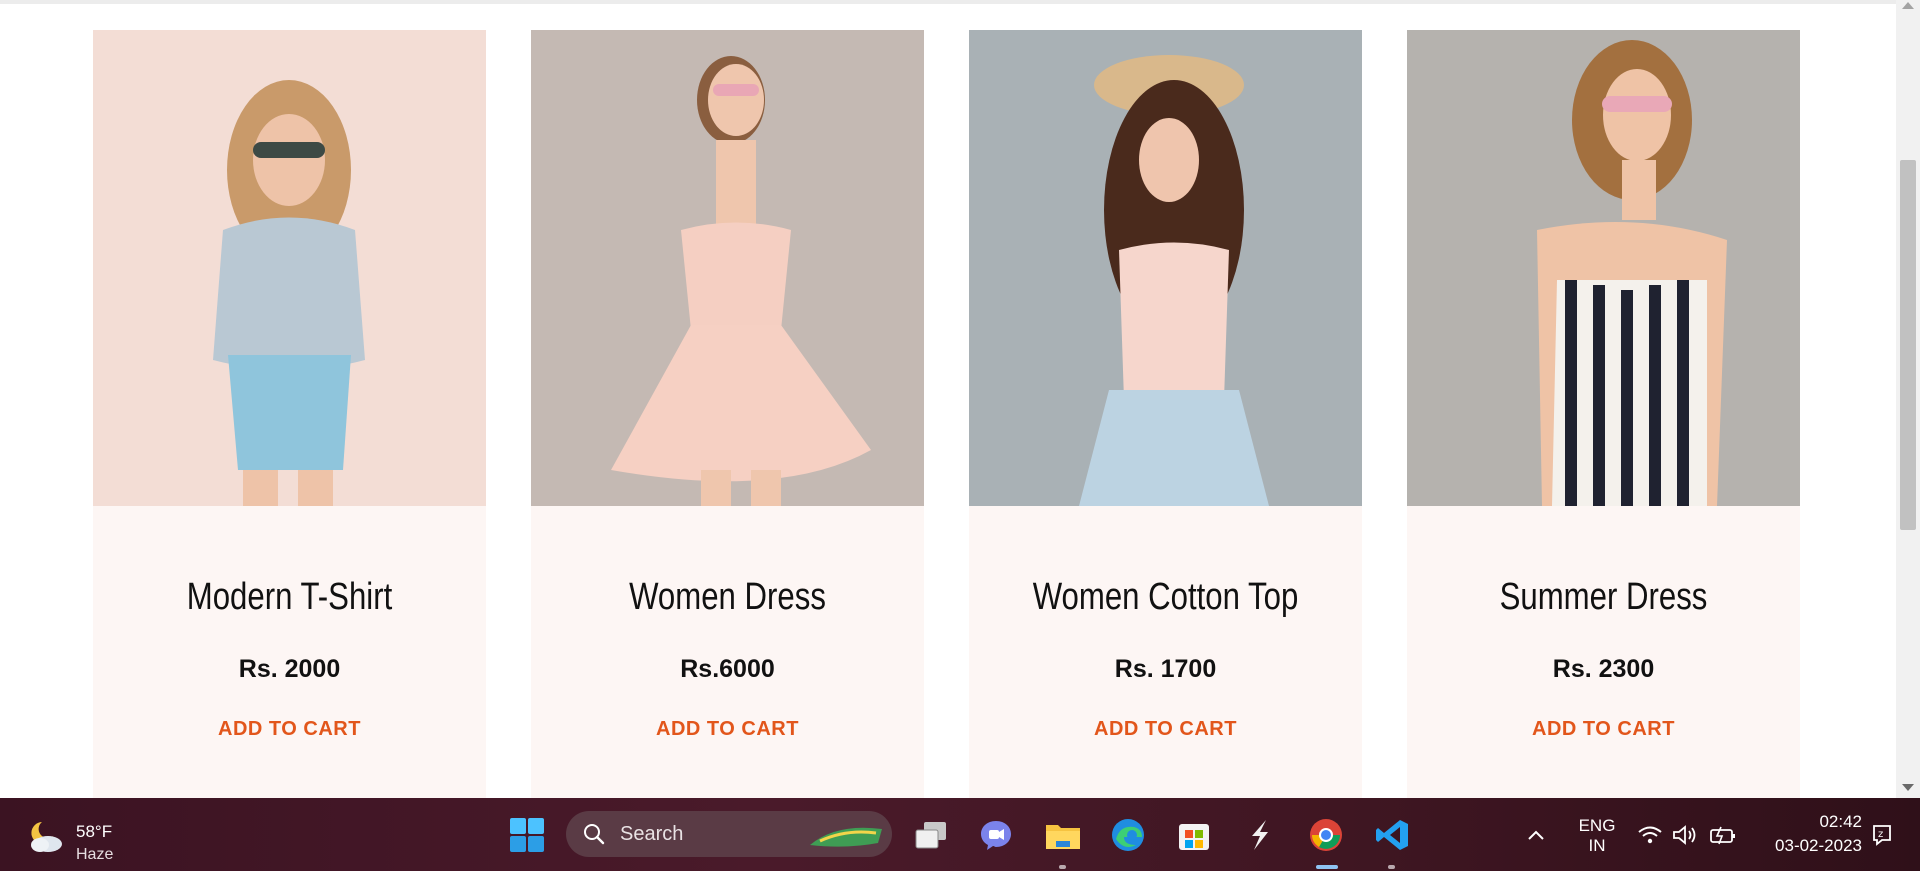  Describe the element at coordinates (1128, 835) in the screenshot. I see `edge-icon` at that location.